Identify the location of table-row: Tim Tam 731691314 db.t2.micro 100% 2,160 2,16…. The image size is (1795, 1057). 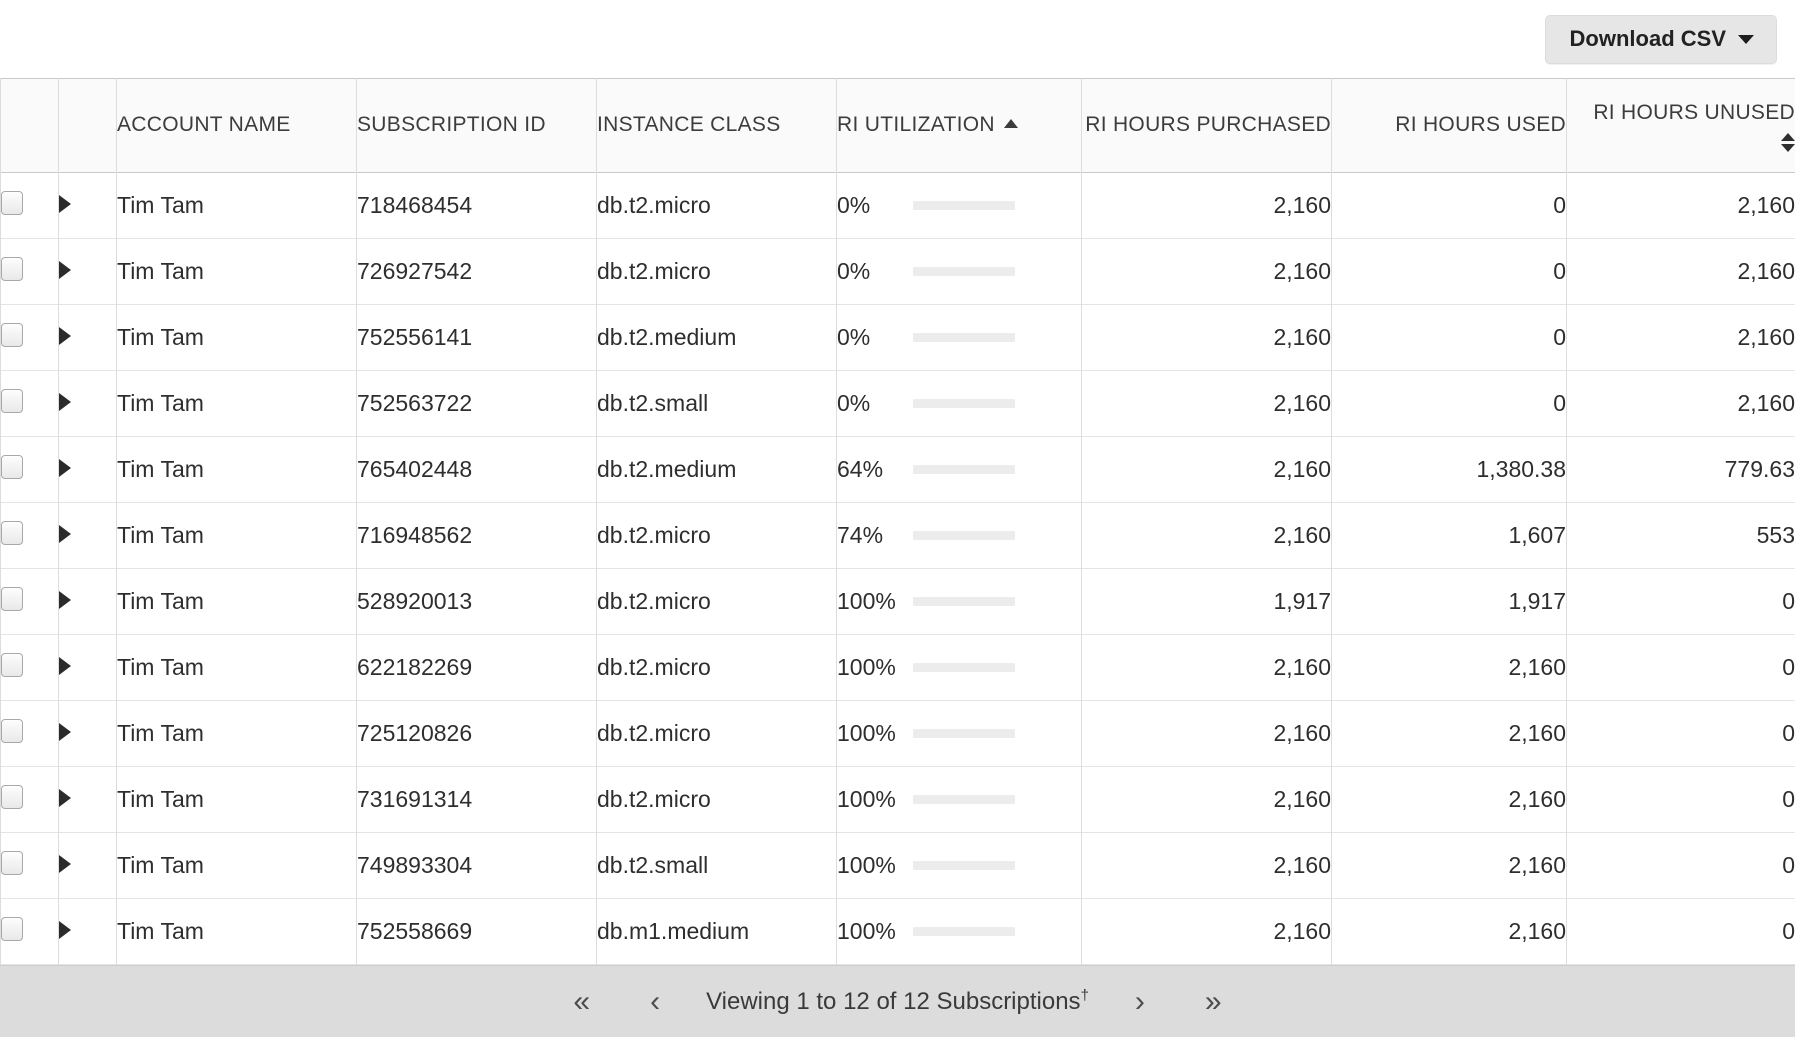
(897, 799).